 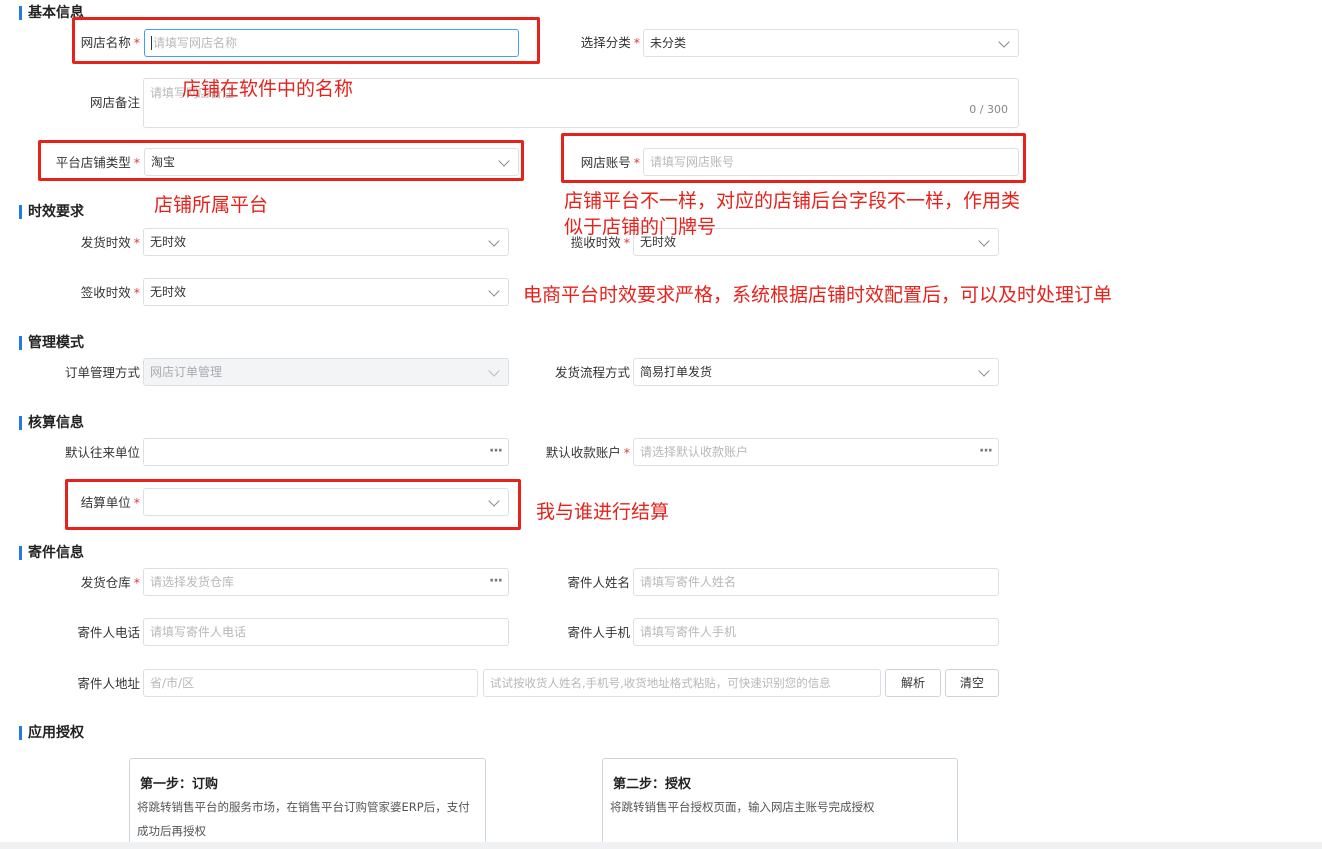 I want to click on store-name-input: 请填写网店名称, so click(x=331, y=43).